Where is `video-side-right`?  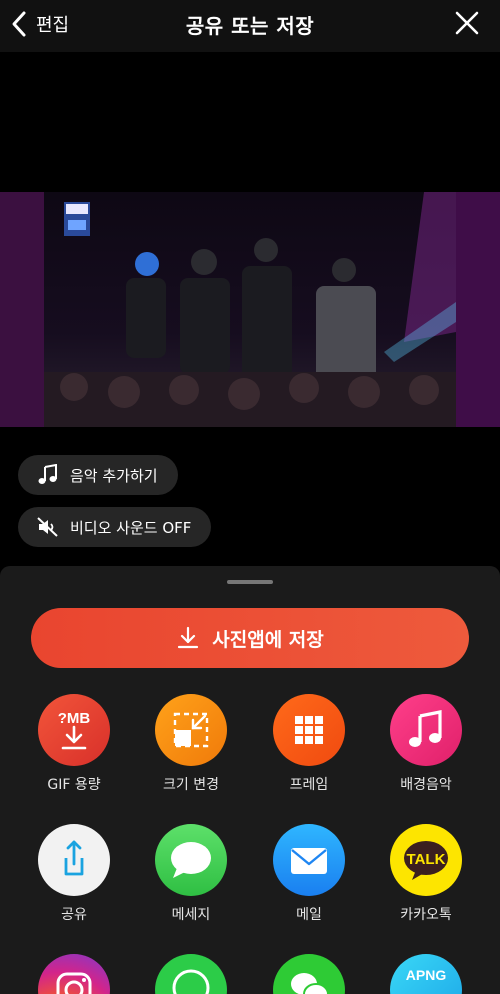 video-side-right is located at coordinates (478, 309).